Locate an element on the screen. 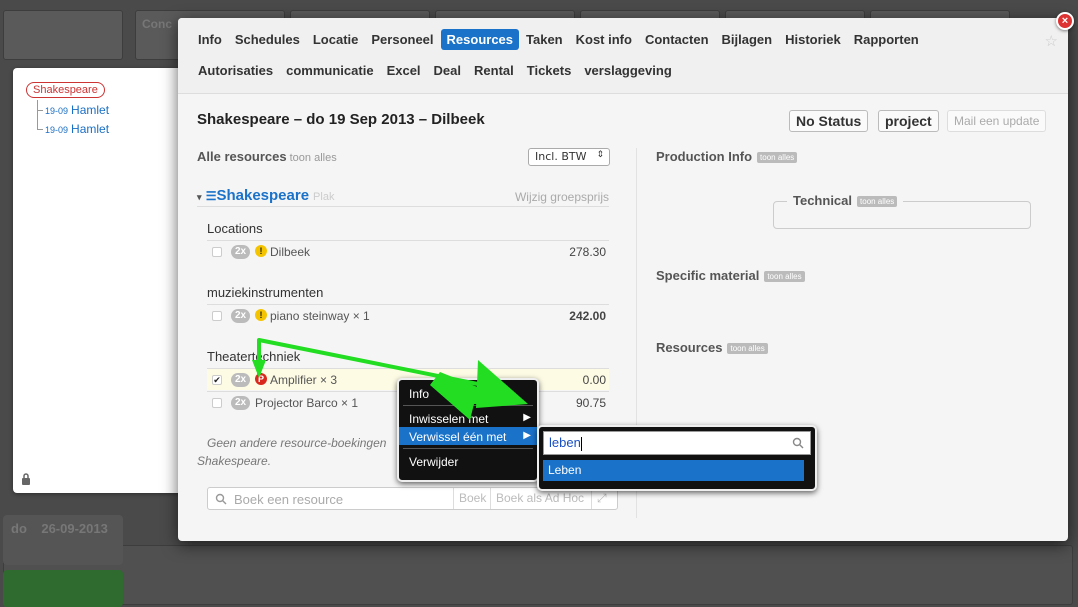  all-resources-heading: Alle resources toon alles is located at coordinates (267, 156).